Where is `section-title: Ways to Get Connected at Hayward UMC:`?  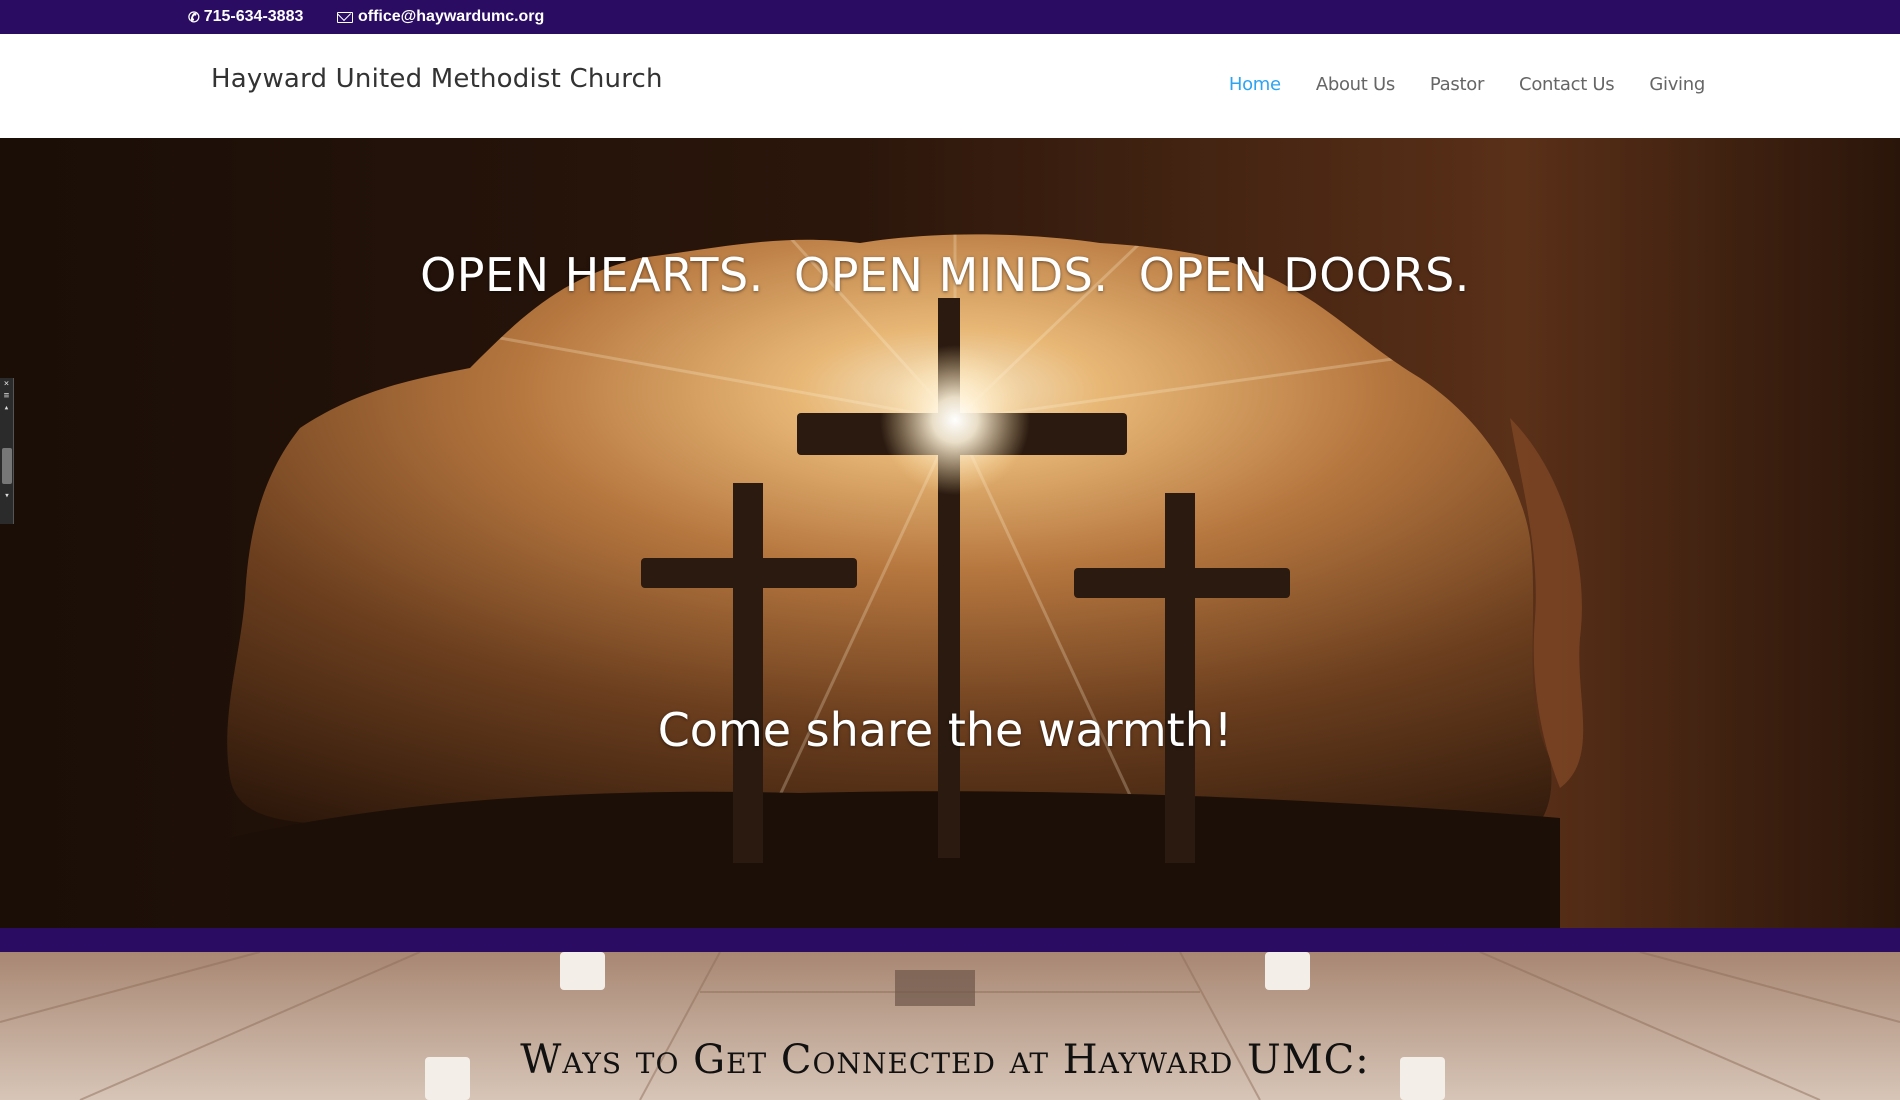
section-title: Ways to Get Connected at Hayward UMC: is located at coordinates (945, 1060).